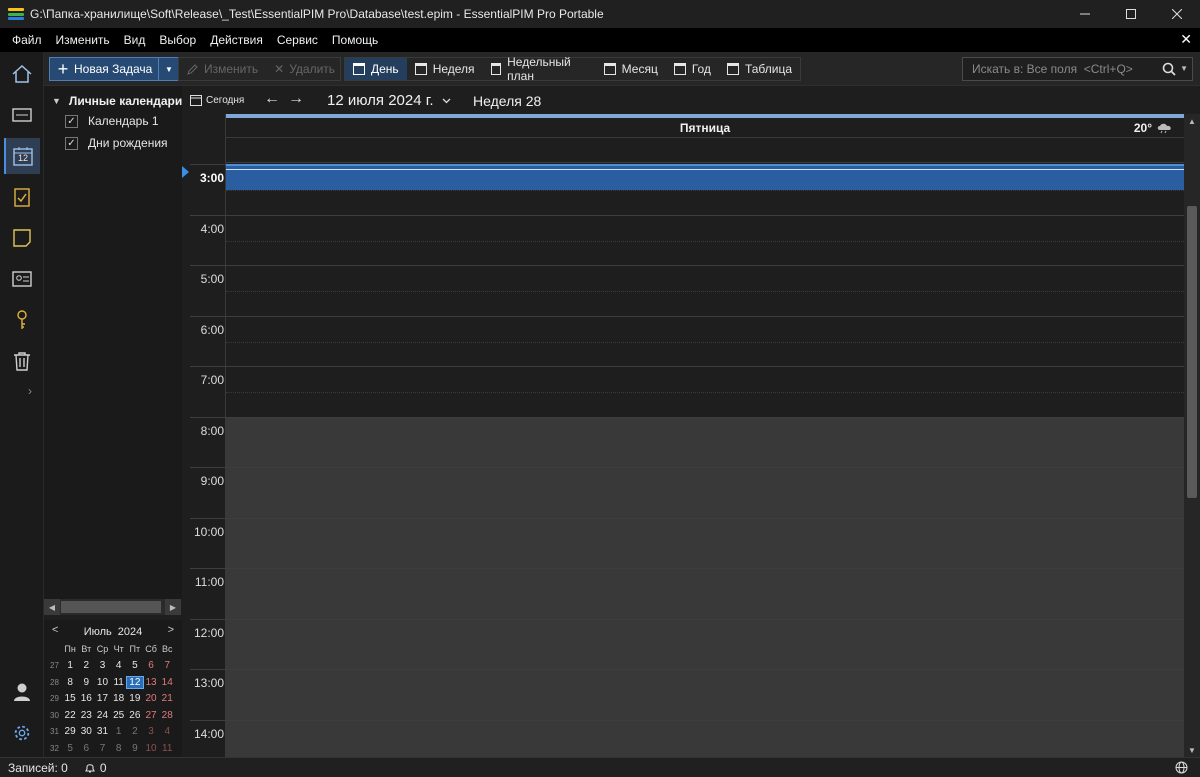  Describe the element at coordinates (167, 682) in the screenshot. I see `mini-day: 14` at that location.